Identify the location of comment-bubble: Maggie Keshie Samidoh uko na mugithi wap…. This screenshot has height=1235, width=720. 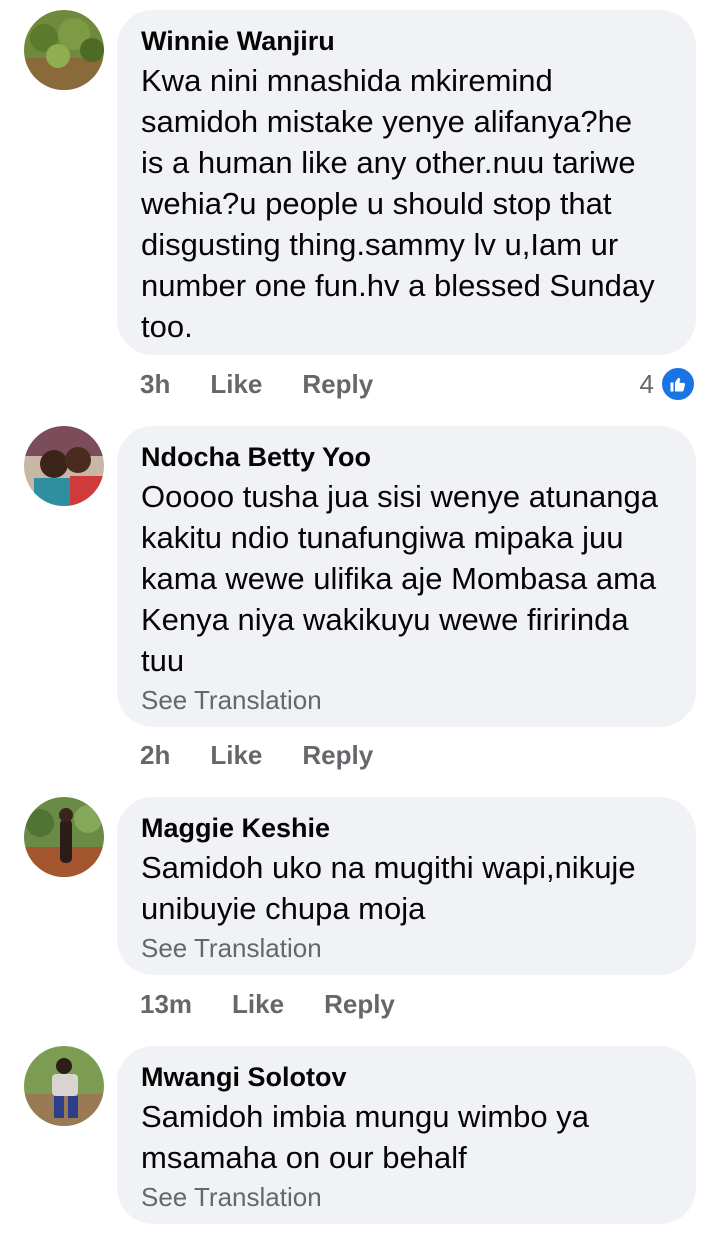
(406, 886).